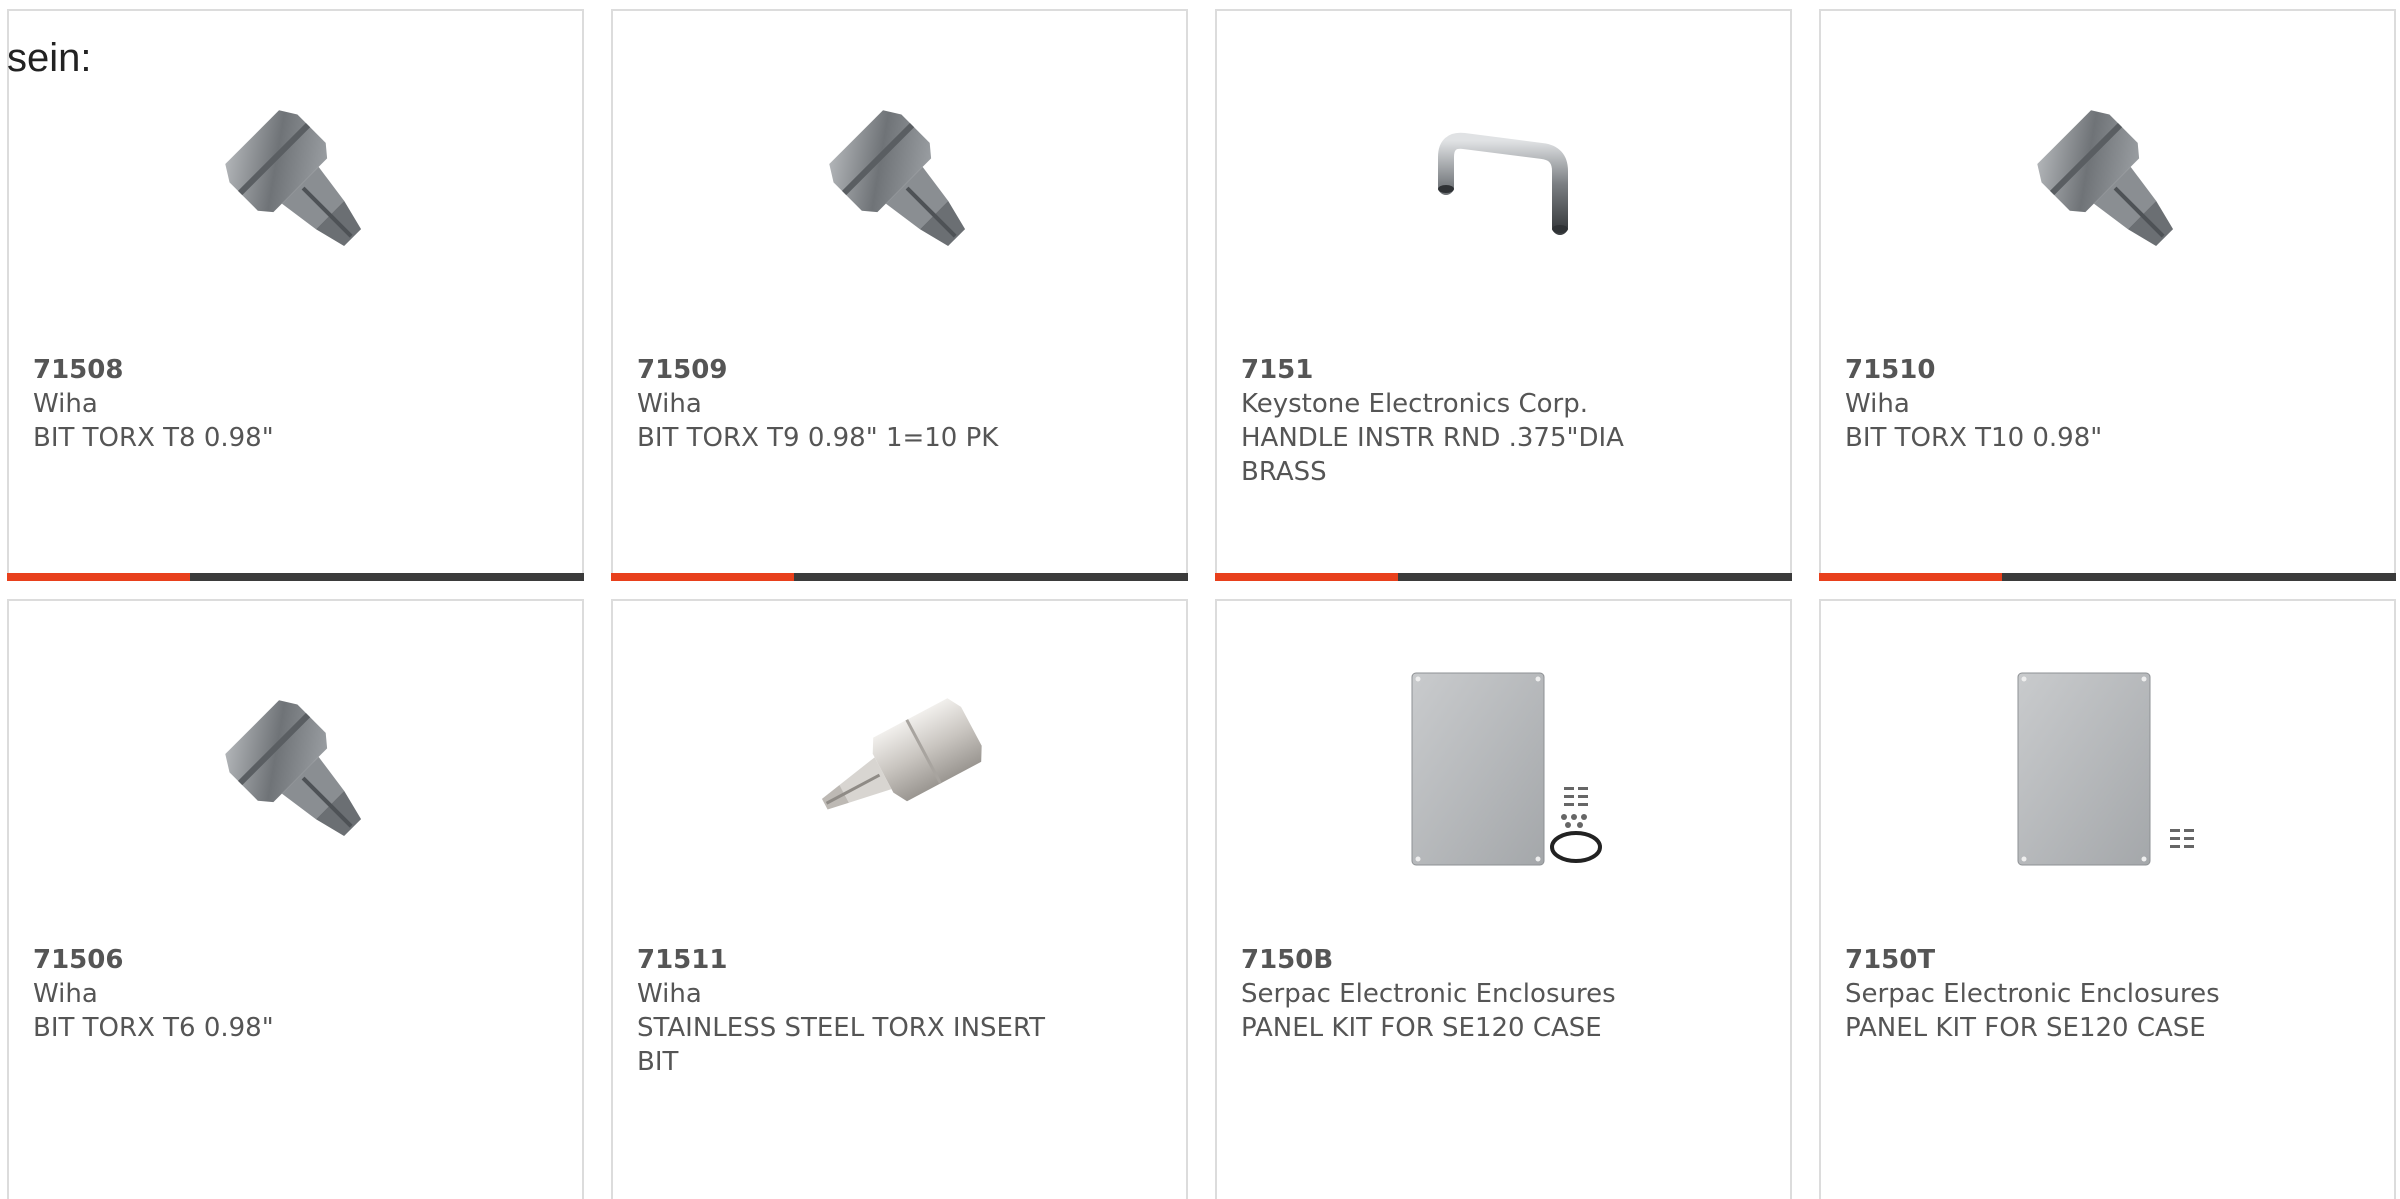 This screenshot has width=2400, height=1199. I want to click on part-number: 7151, so click(1451, 370).